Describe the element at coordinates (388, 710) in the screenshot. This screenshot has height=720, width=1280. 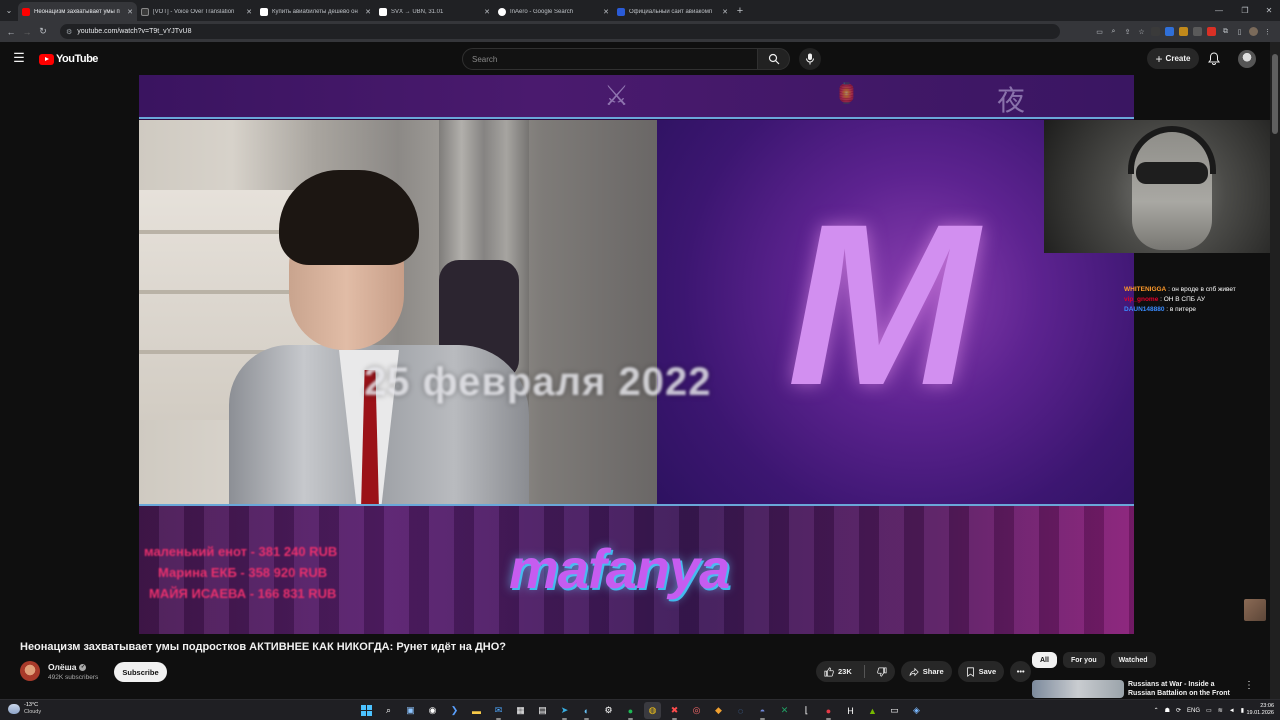
I see `search-icon: ⌕` at that location.